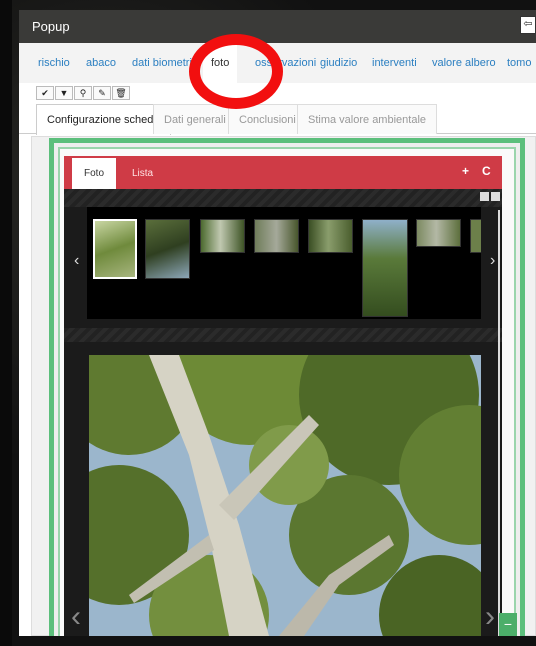 The height and width of the screenshot is (646, 536). Describe the element at coordinates (121, 93) in the screenshot. I see `trash-icon: 🗑` at that location.